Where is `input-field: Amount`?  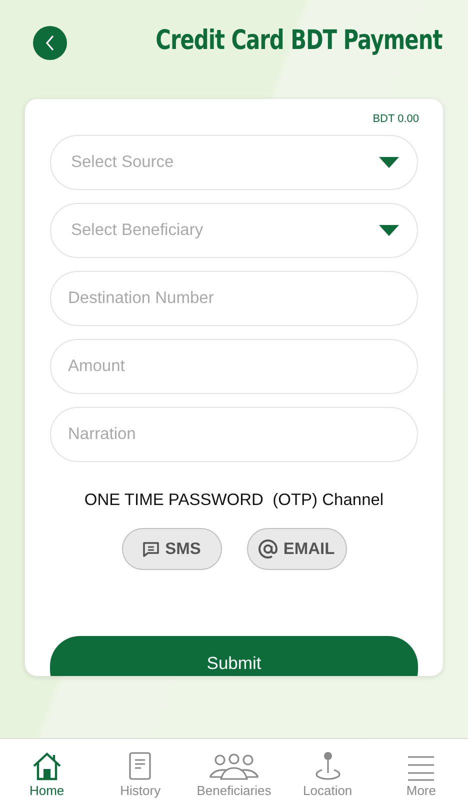
input-field: Amount is located at coordinates (234, 366).